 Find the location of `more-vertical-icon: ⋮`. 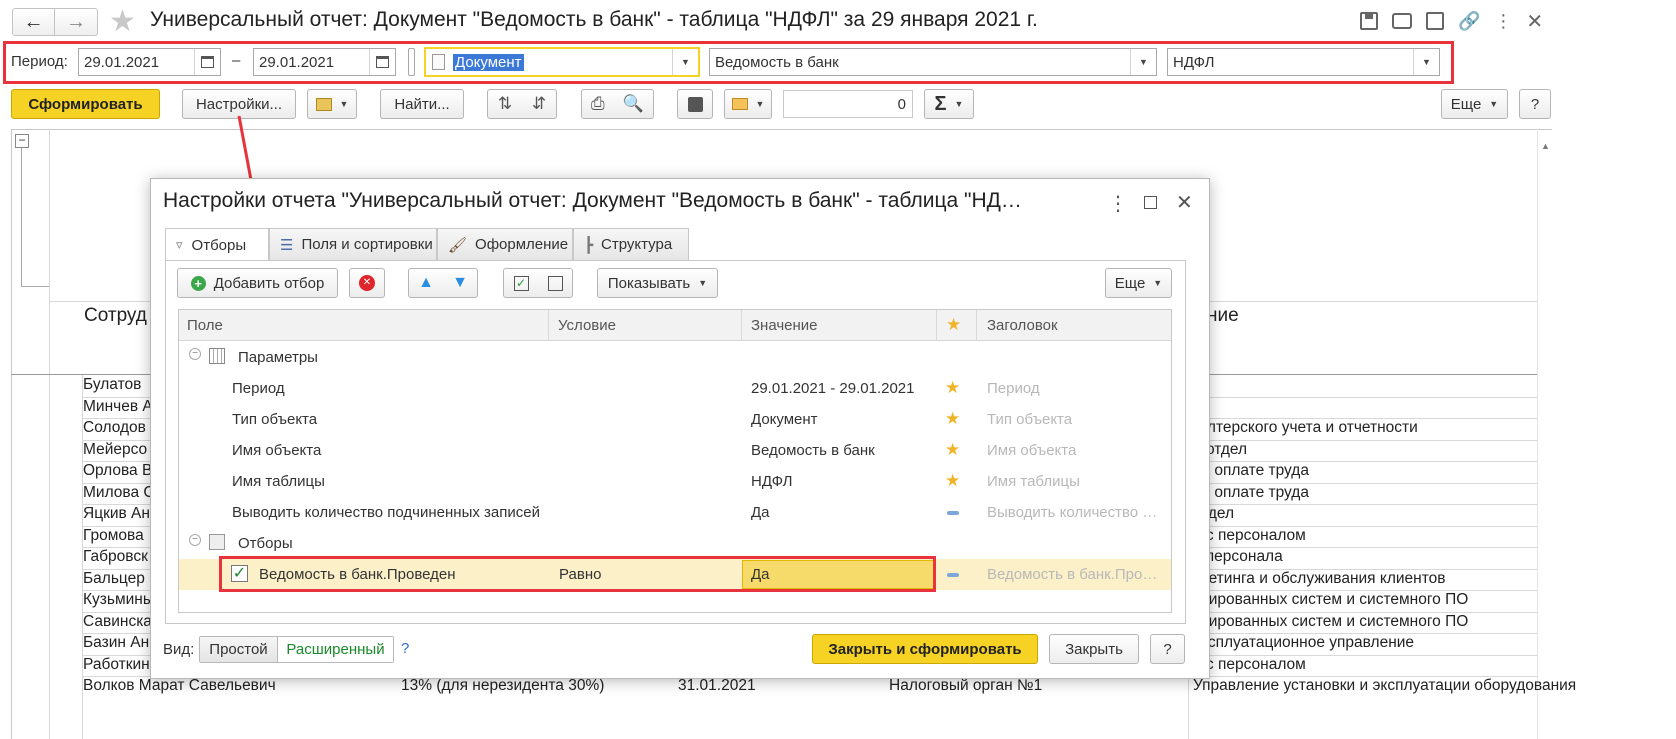

more-vertical-icon: ⋮ is located at coordinates (1503, 21).